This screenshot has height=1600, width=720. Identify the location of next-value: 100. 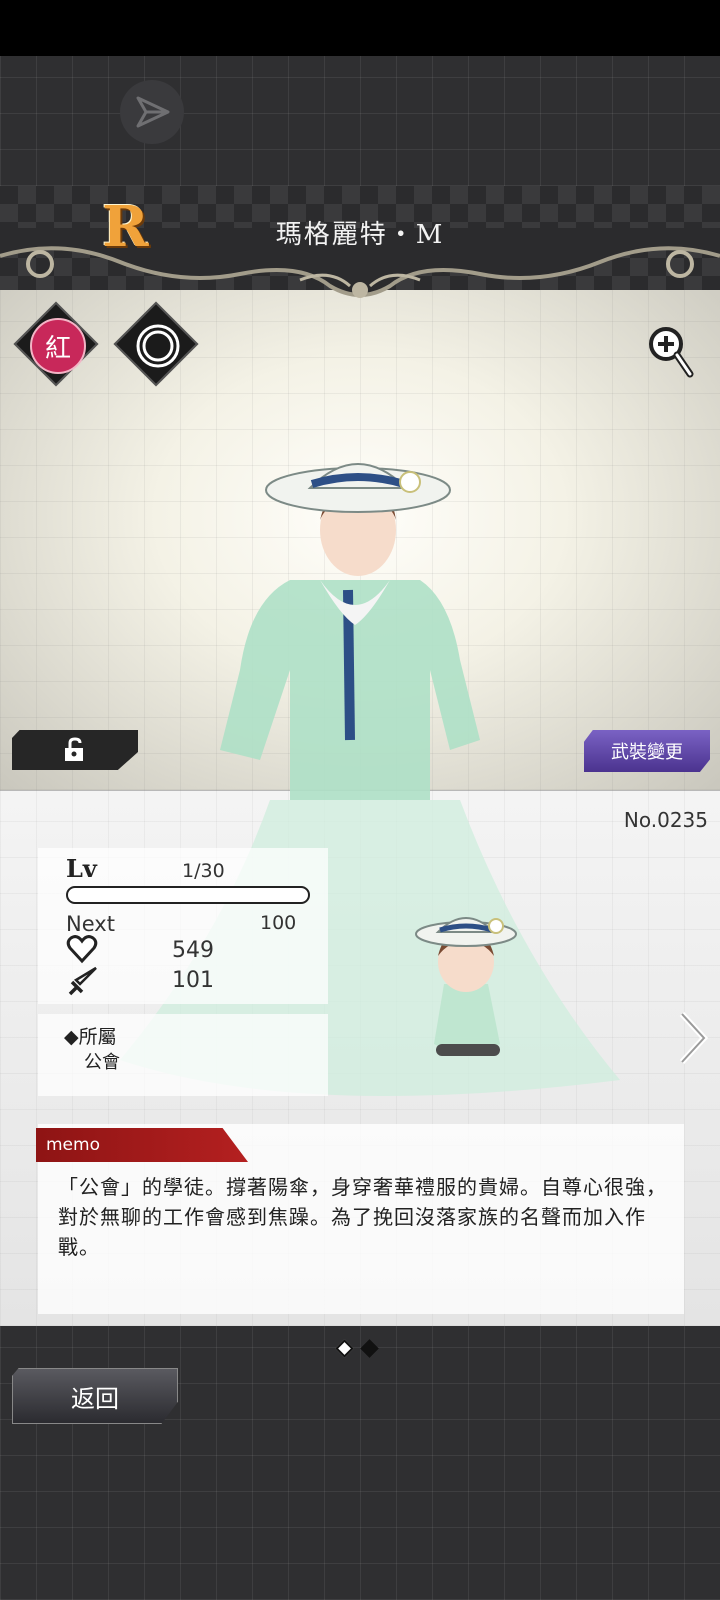
(278, 923).